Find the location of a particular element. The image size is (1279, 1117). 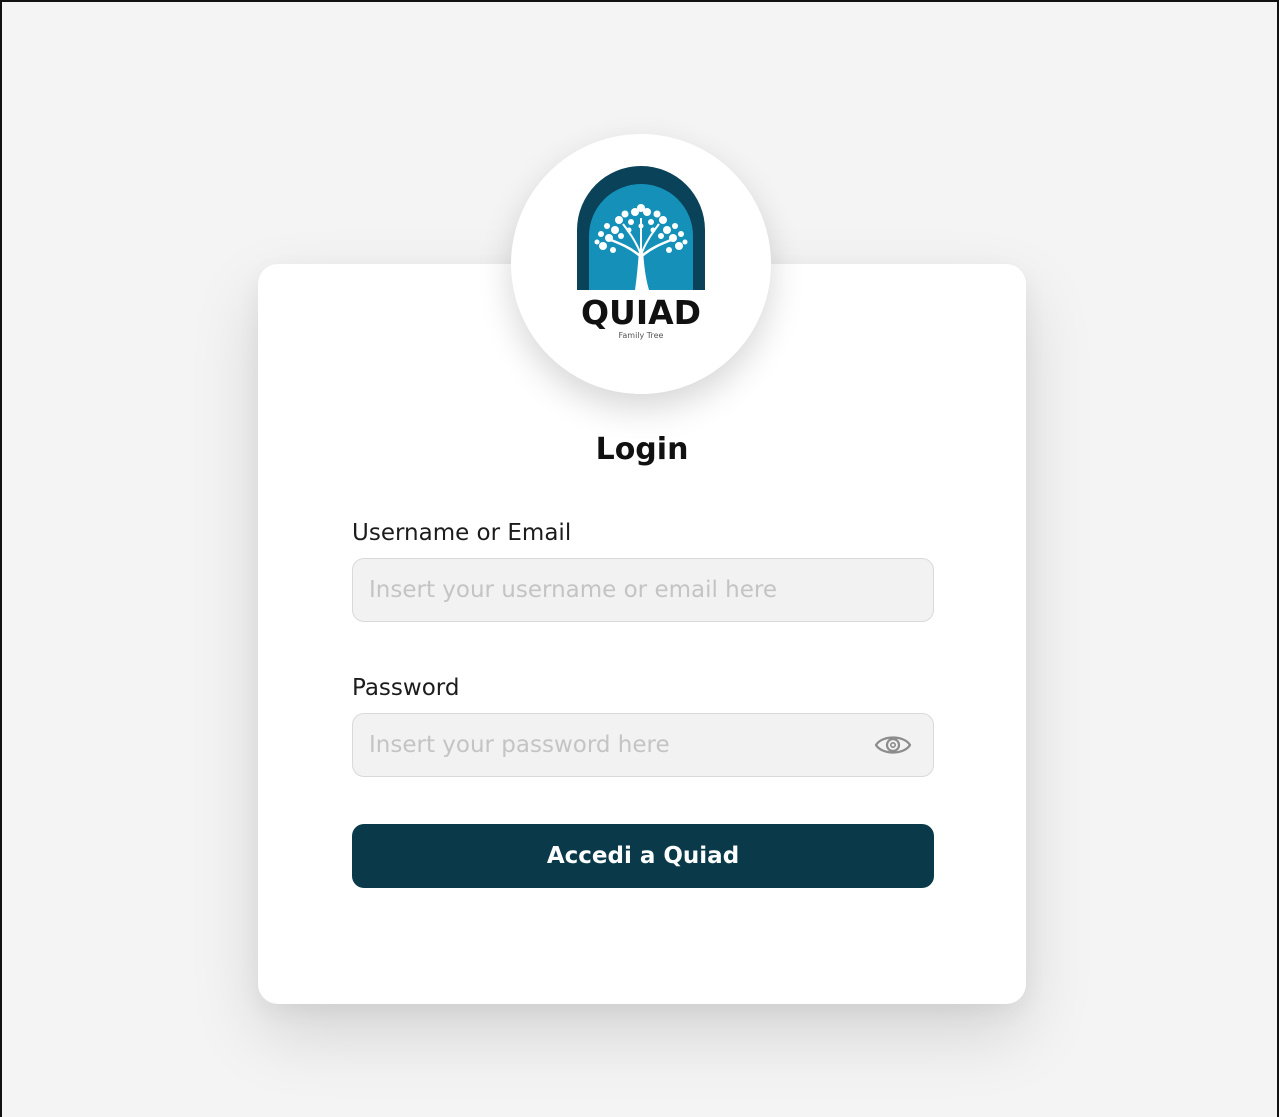

logo-badge: QUIAD Family Tree is located at coordinates (641, 264).